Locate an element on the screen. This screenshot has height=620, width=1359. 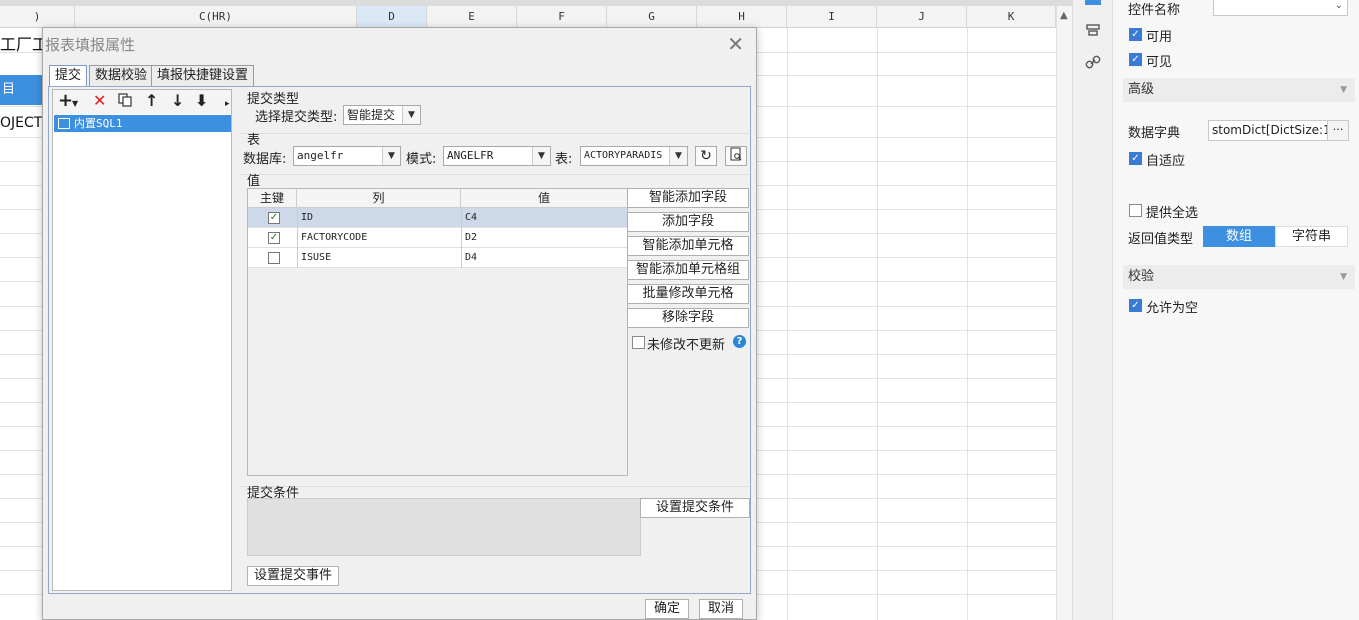
ok-button: 确定 is located at coordinates (667, 609).